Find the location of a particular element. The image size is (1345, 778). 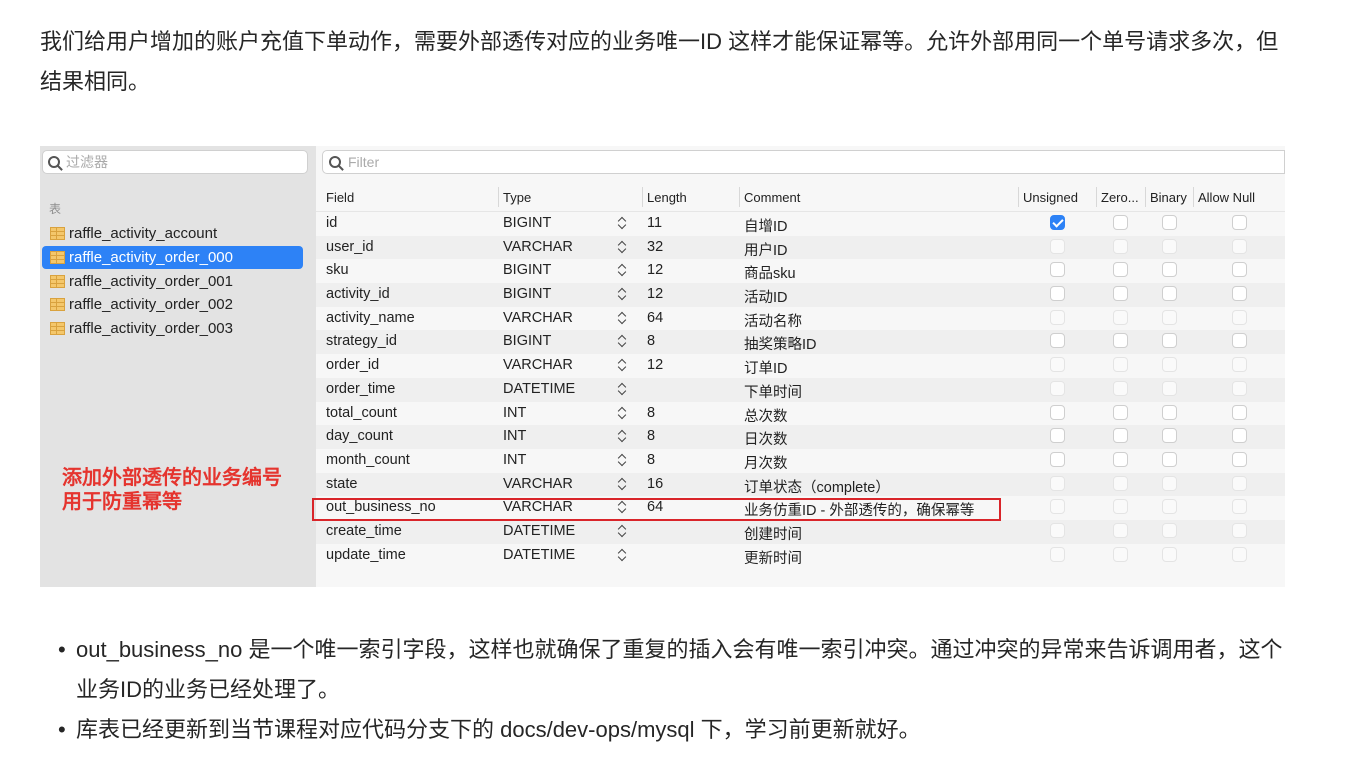

comment-cell: 抽奖策略ID is located at coordinates (780, 343).